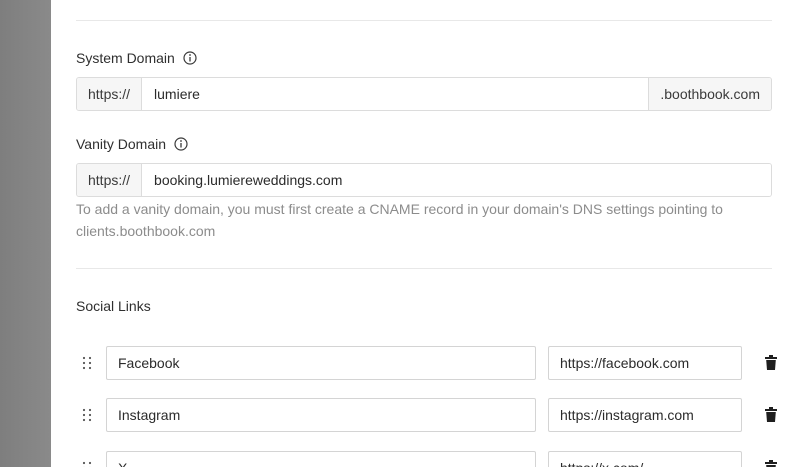 Image resolution: width=787 pixels, height=467 pixels. Describe the element at coordinates (645, 459) in the screenshot. I see `social-link-url-input: https://x.com/` at that location.